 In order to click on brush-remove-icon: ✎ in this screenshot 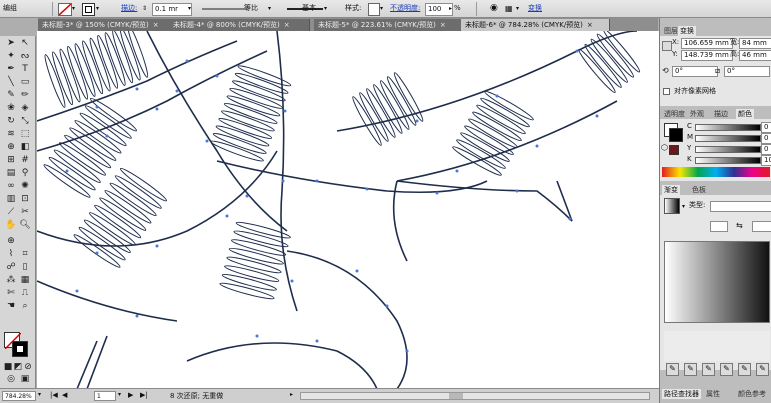, I will do `click(744, 369)`.